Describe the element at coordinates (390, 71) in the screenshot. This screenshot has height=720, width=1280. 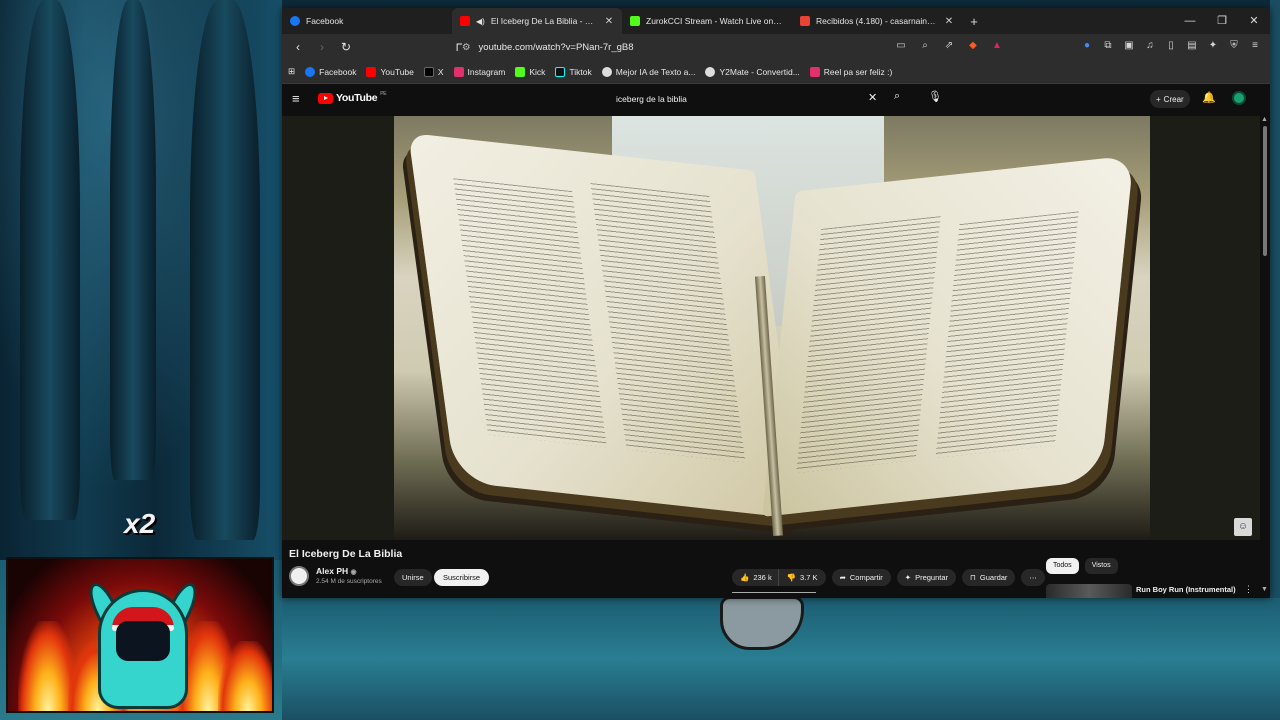
I see `bookmark-youtube: YouTube` at that location.